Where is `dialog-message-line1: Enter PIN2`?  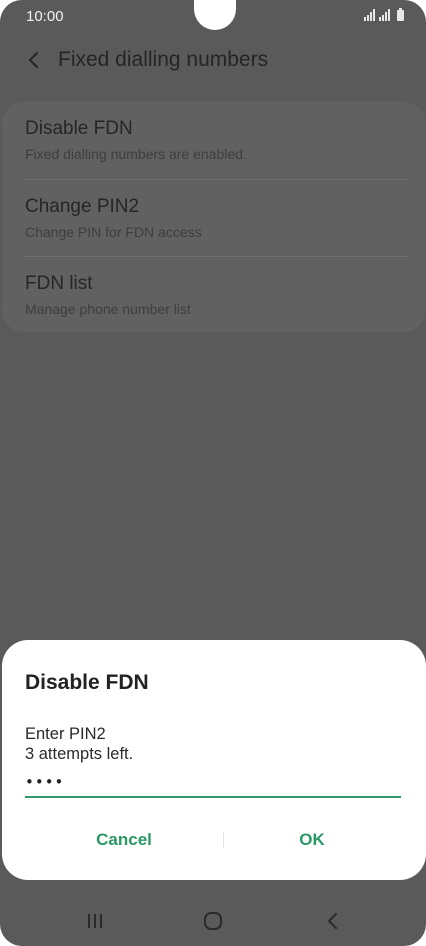
dialog-message-line1: Enter PIN2 is located at coordinates (65, 734).